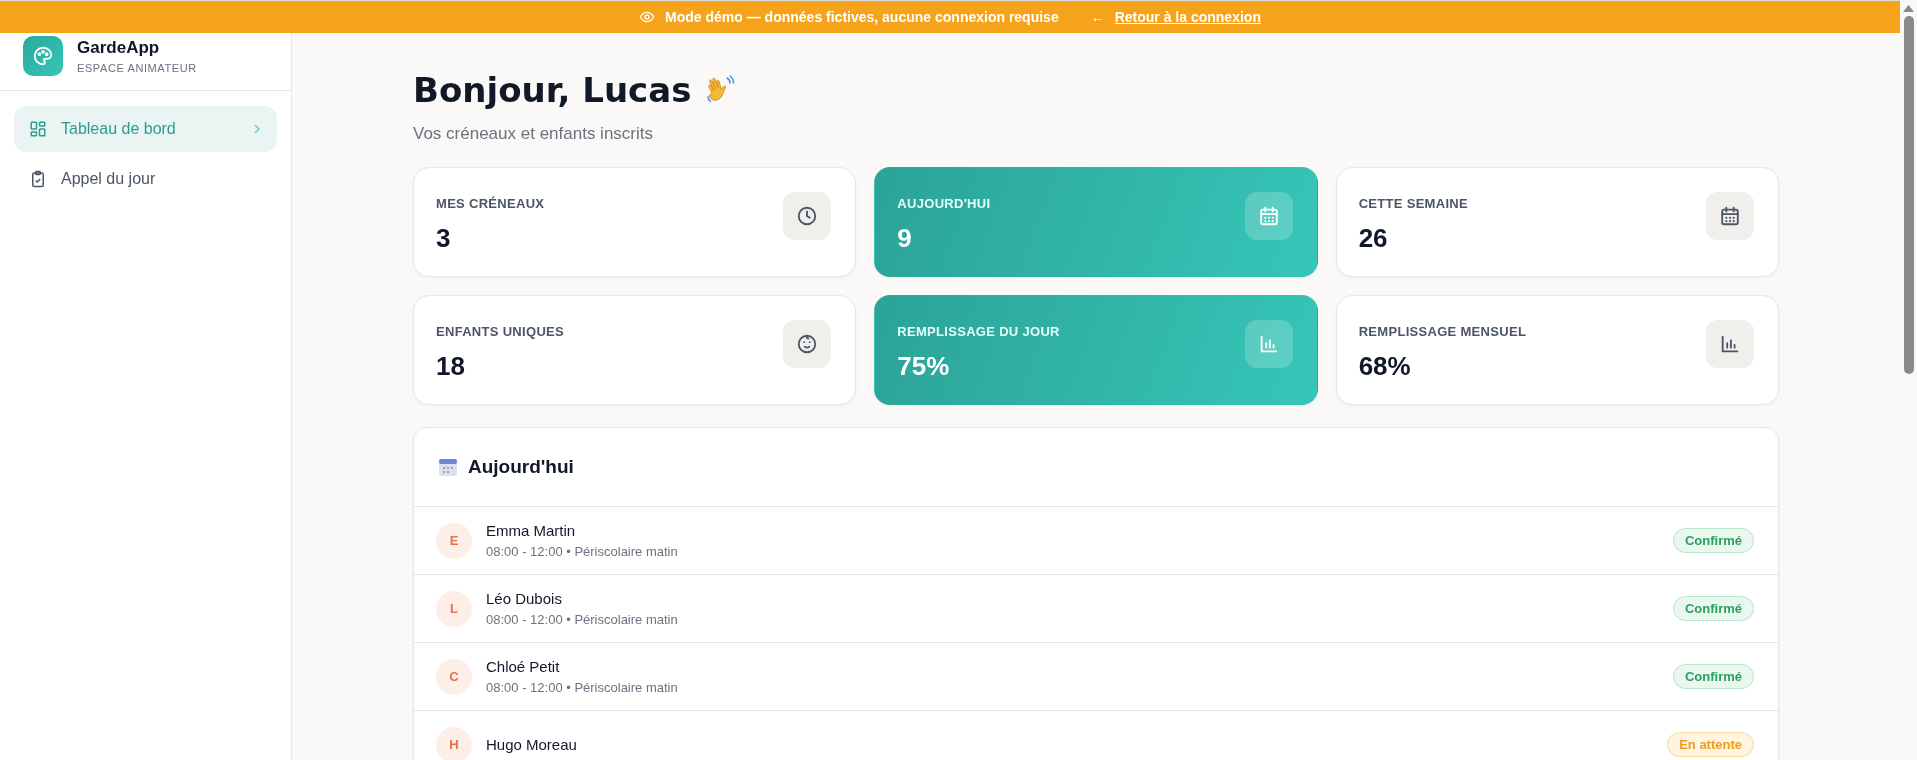  Describe the element at coordinates (490, 203) in the screenshot. I see `stat-label: MES CRÉNEAUX` at that location.